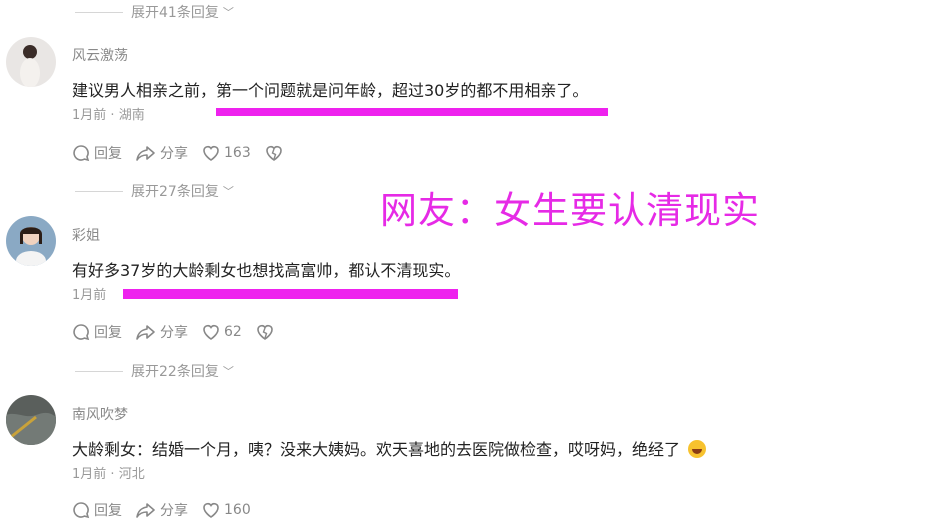 This screenshot has height=520, width=933. I want to click on expand-replies-label: 展开27条回复, so click(175, 192).